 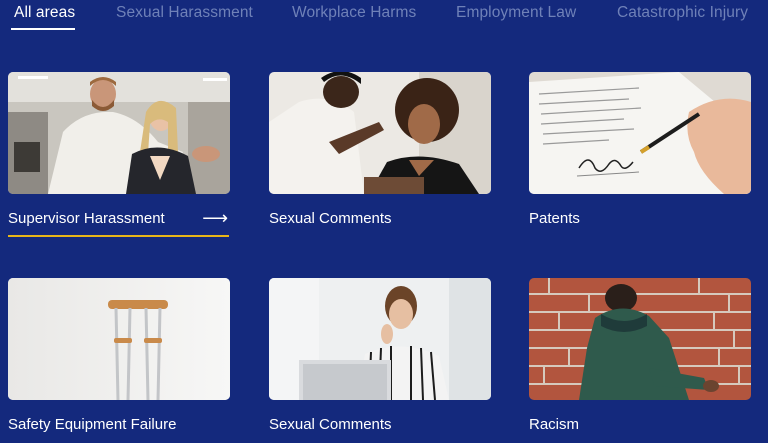 I want to click on arrow-right-icon: ⟶, so click(x=215, y=218).